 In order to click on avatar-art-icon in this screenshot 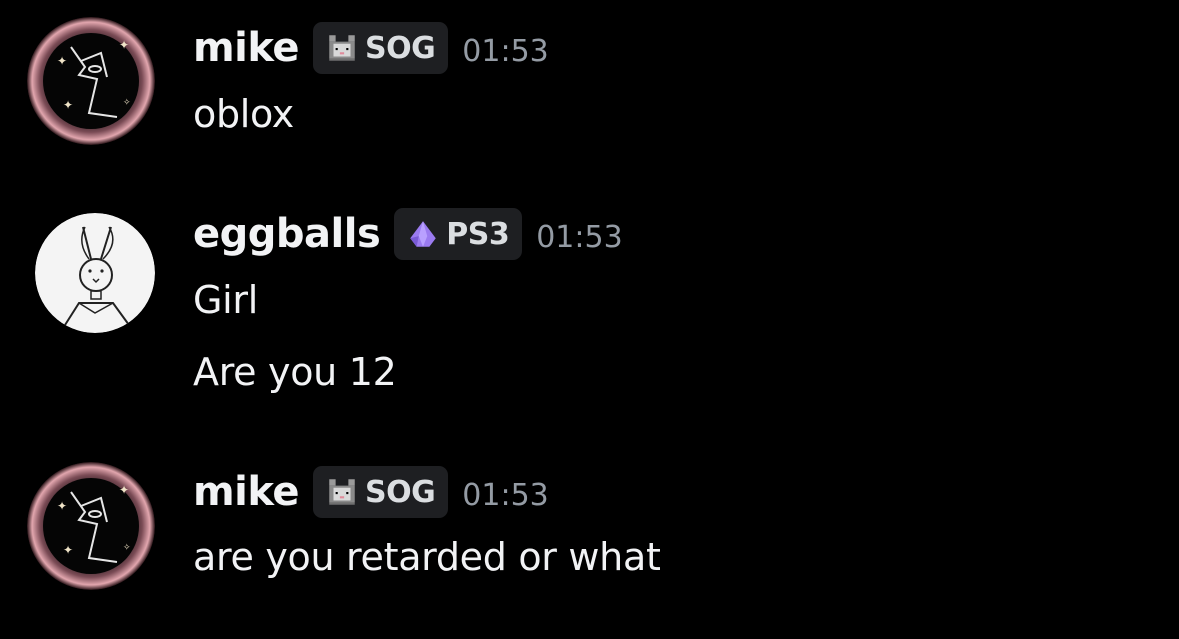, I will do `click(95, 273)`.